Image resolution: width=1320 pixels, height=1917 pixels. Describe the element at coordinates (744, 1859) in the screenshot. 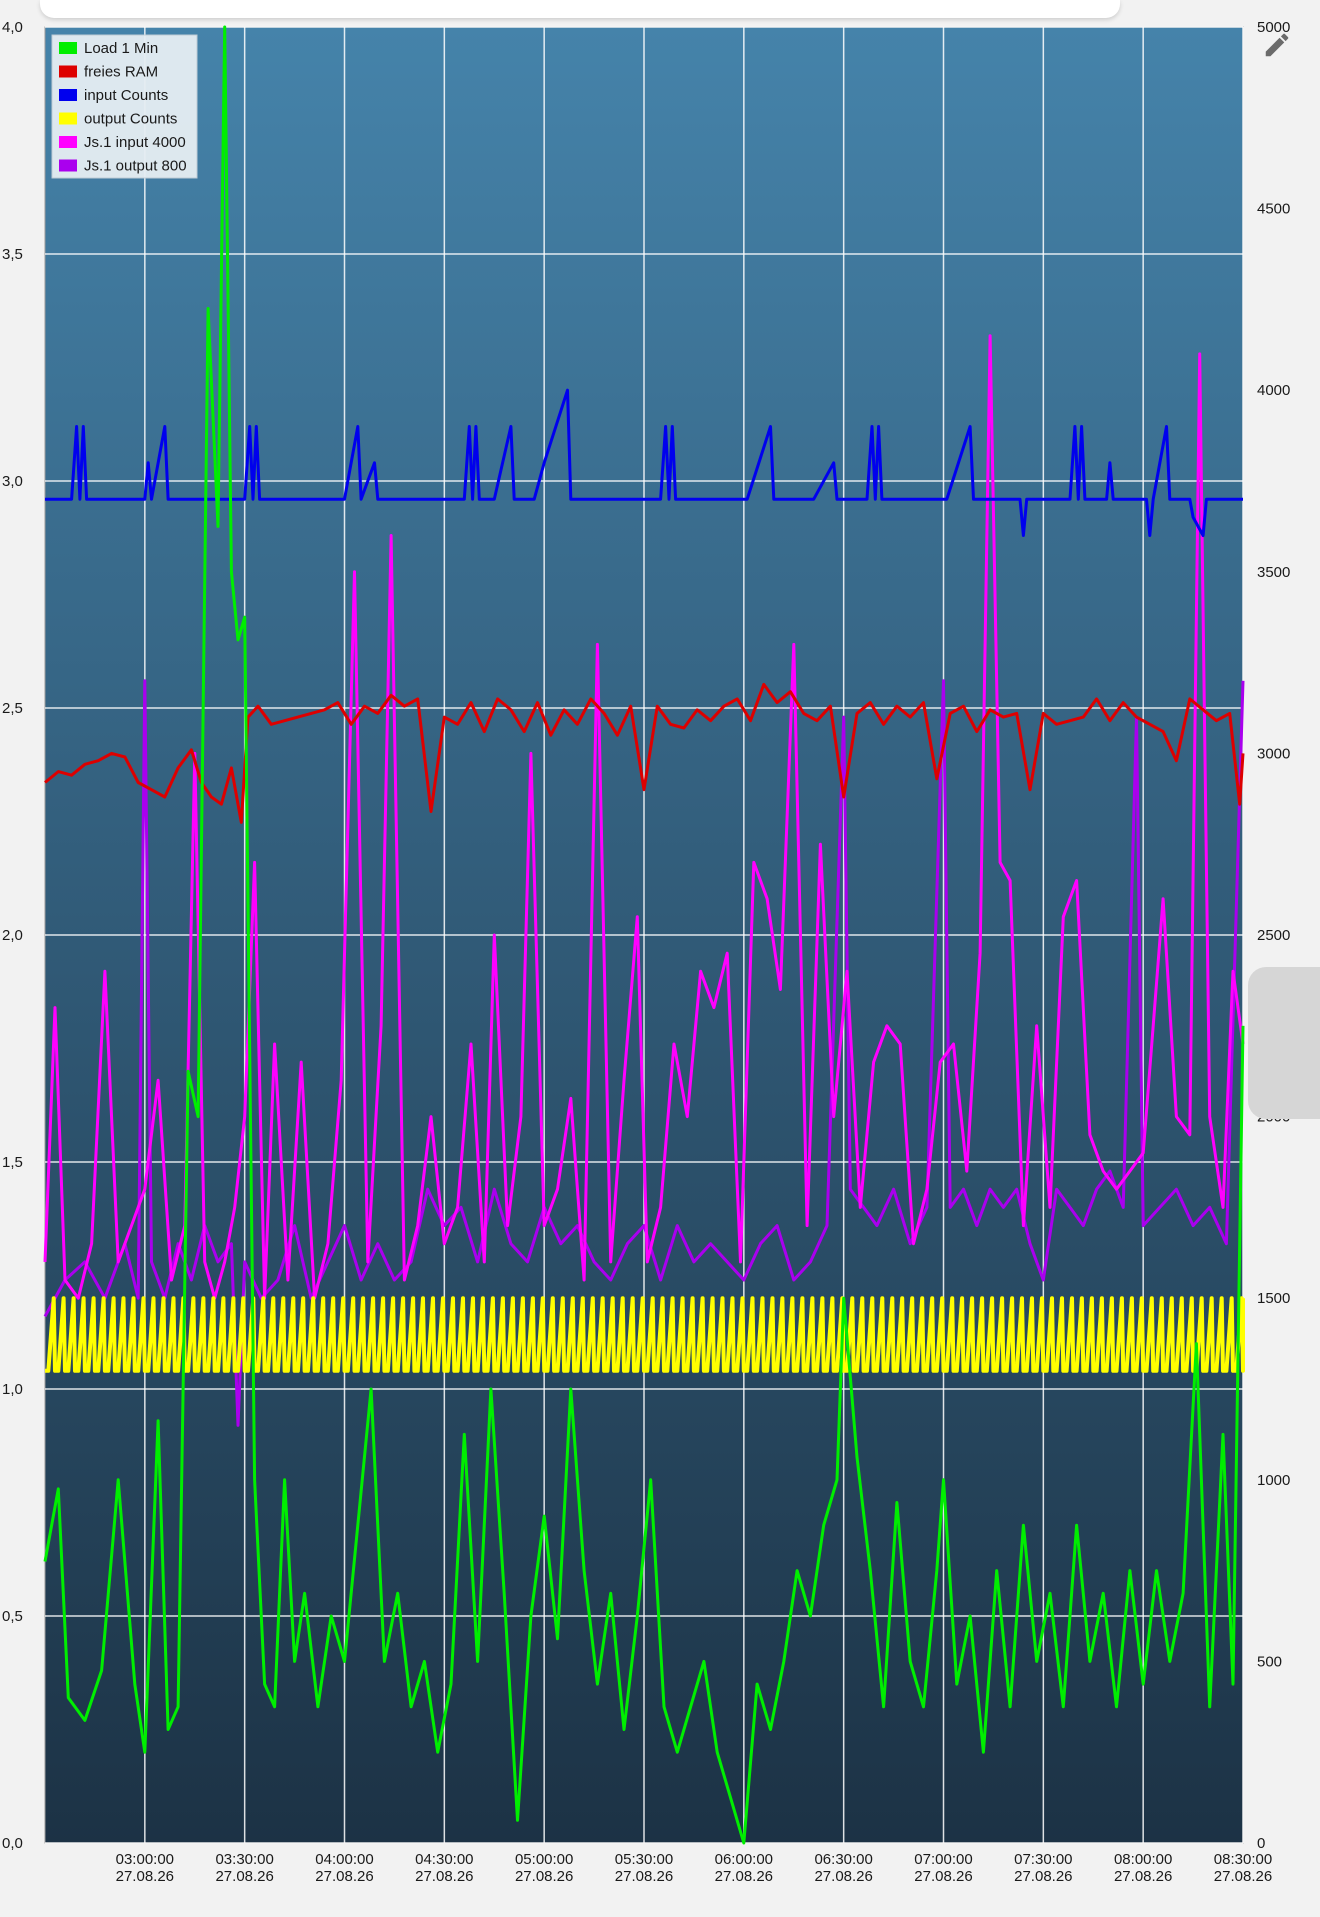

I see `x-tick-time: 06:00:00` at that location.